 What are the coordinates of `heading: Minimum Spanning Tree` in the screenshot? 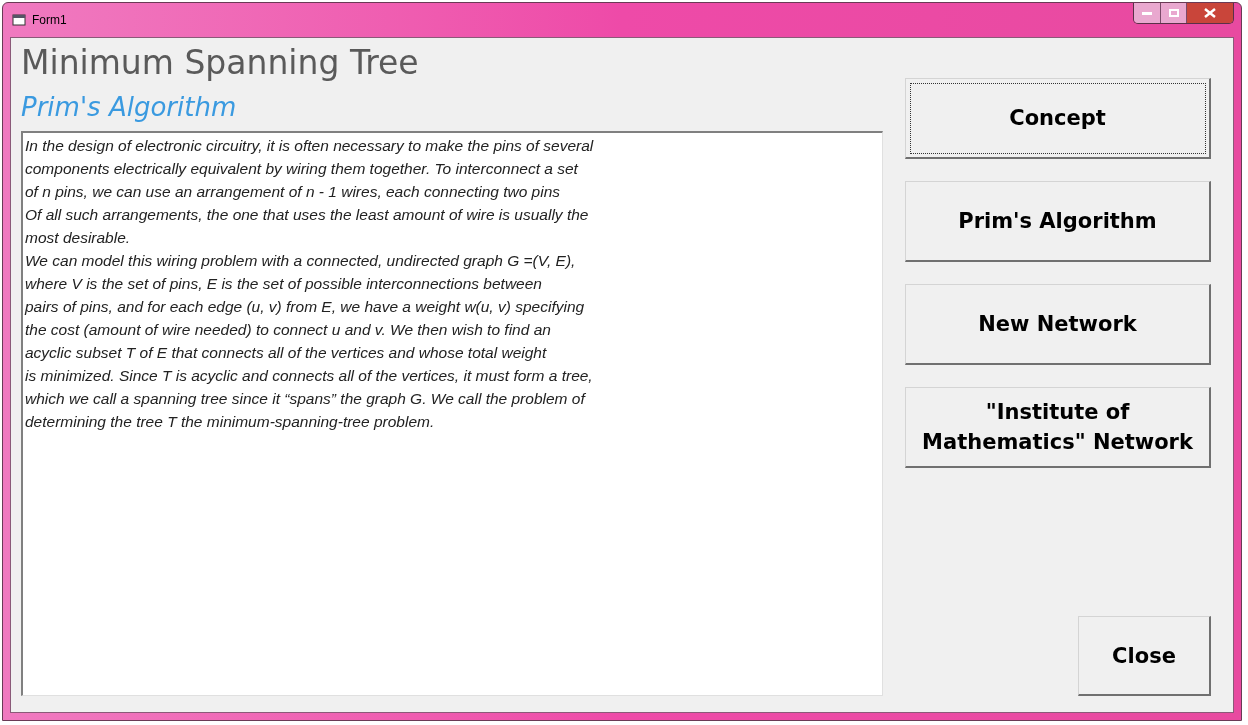 It's located at (220, 63).